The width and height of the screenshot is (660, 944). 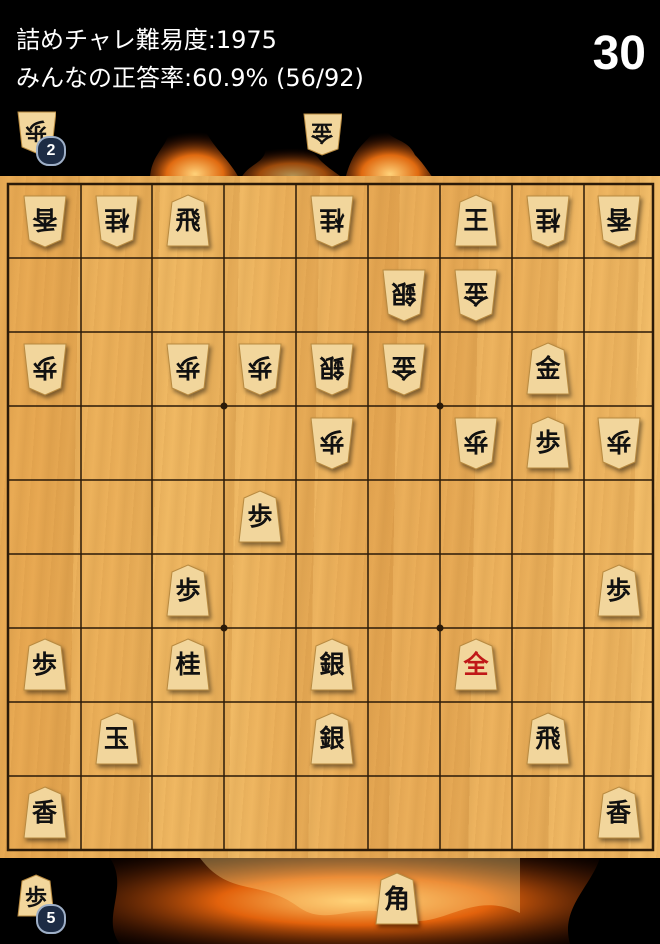 I want to click on sente-king-piece: 王, so click(x=476, y=221).